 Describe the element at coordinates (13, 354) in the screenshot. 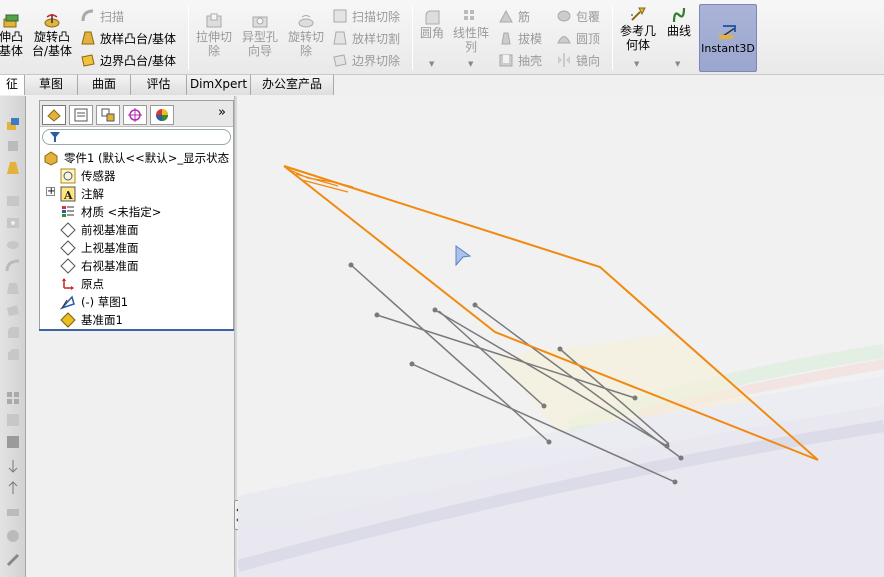

I see `chamfer-tool-icon` at that location.